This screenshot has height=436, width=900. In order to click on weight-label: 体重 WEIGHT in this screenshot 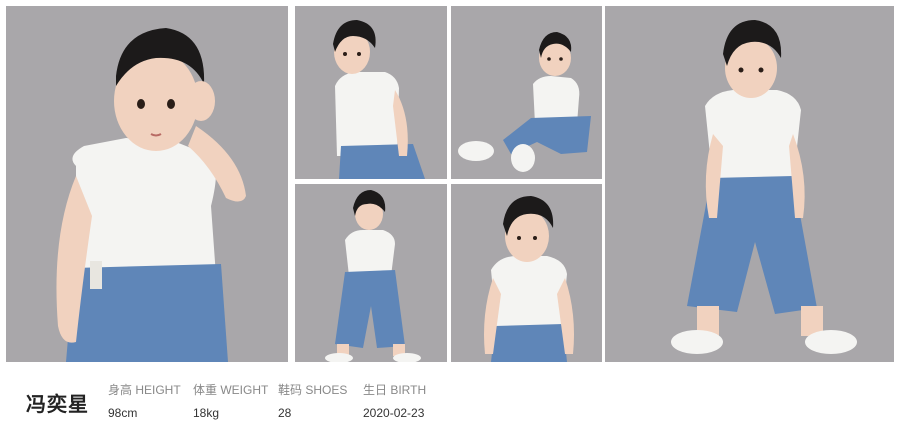, I will do `click(231, 390)`.